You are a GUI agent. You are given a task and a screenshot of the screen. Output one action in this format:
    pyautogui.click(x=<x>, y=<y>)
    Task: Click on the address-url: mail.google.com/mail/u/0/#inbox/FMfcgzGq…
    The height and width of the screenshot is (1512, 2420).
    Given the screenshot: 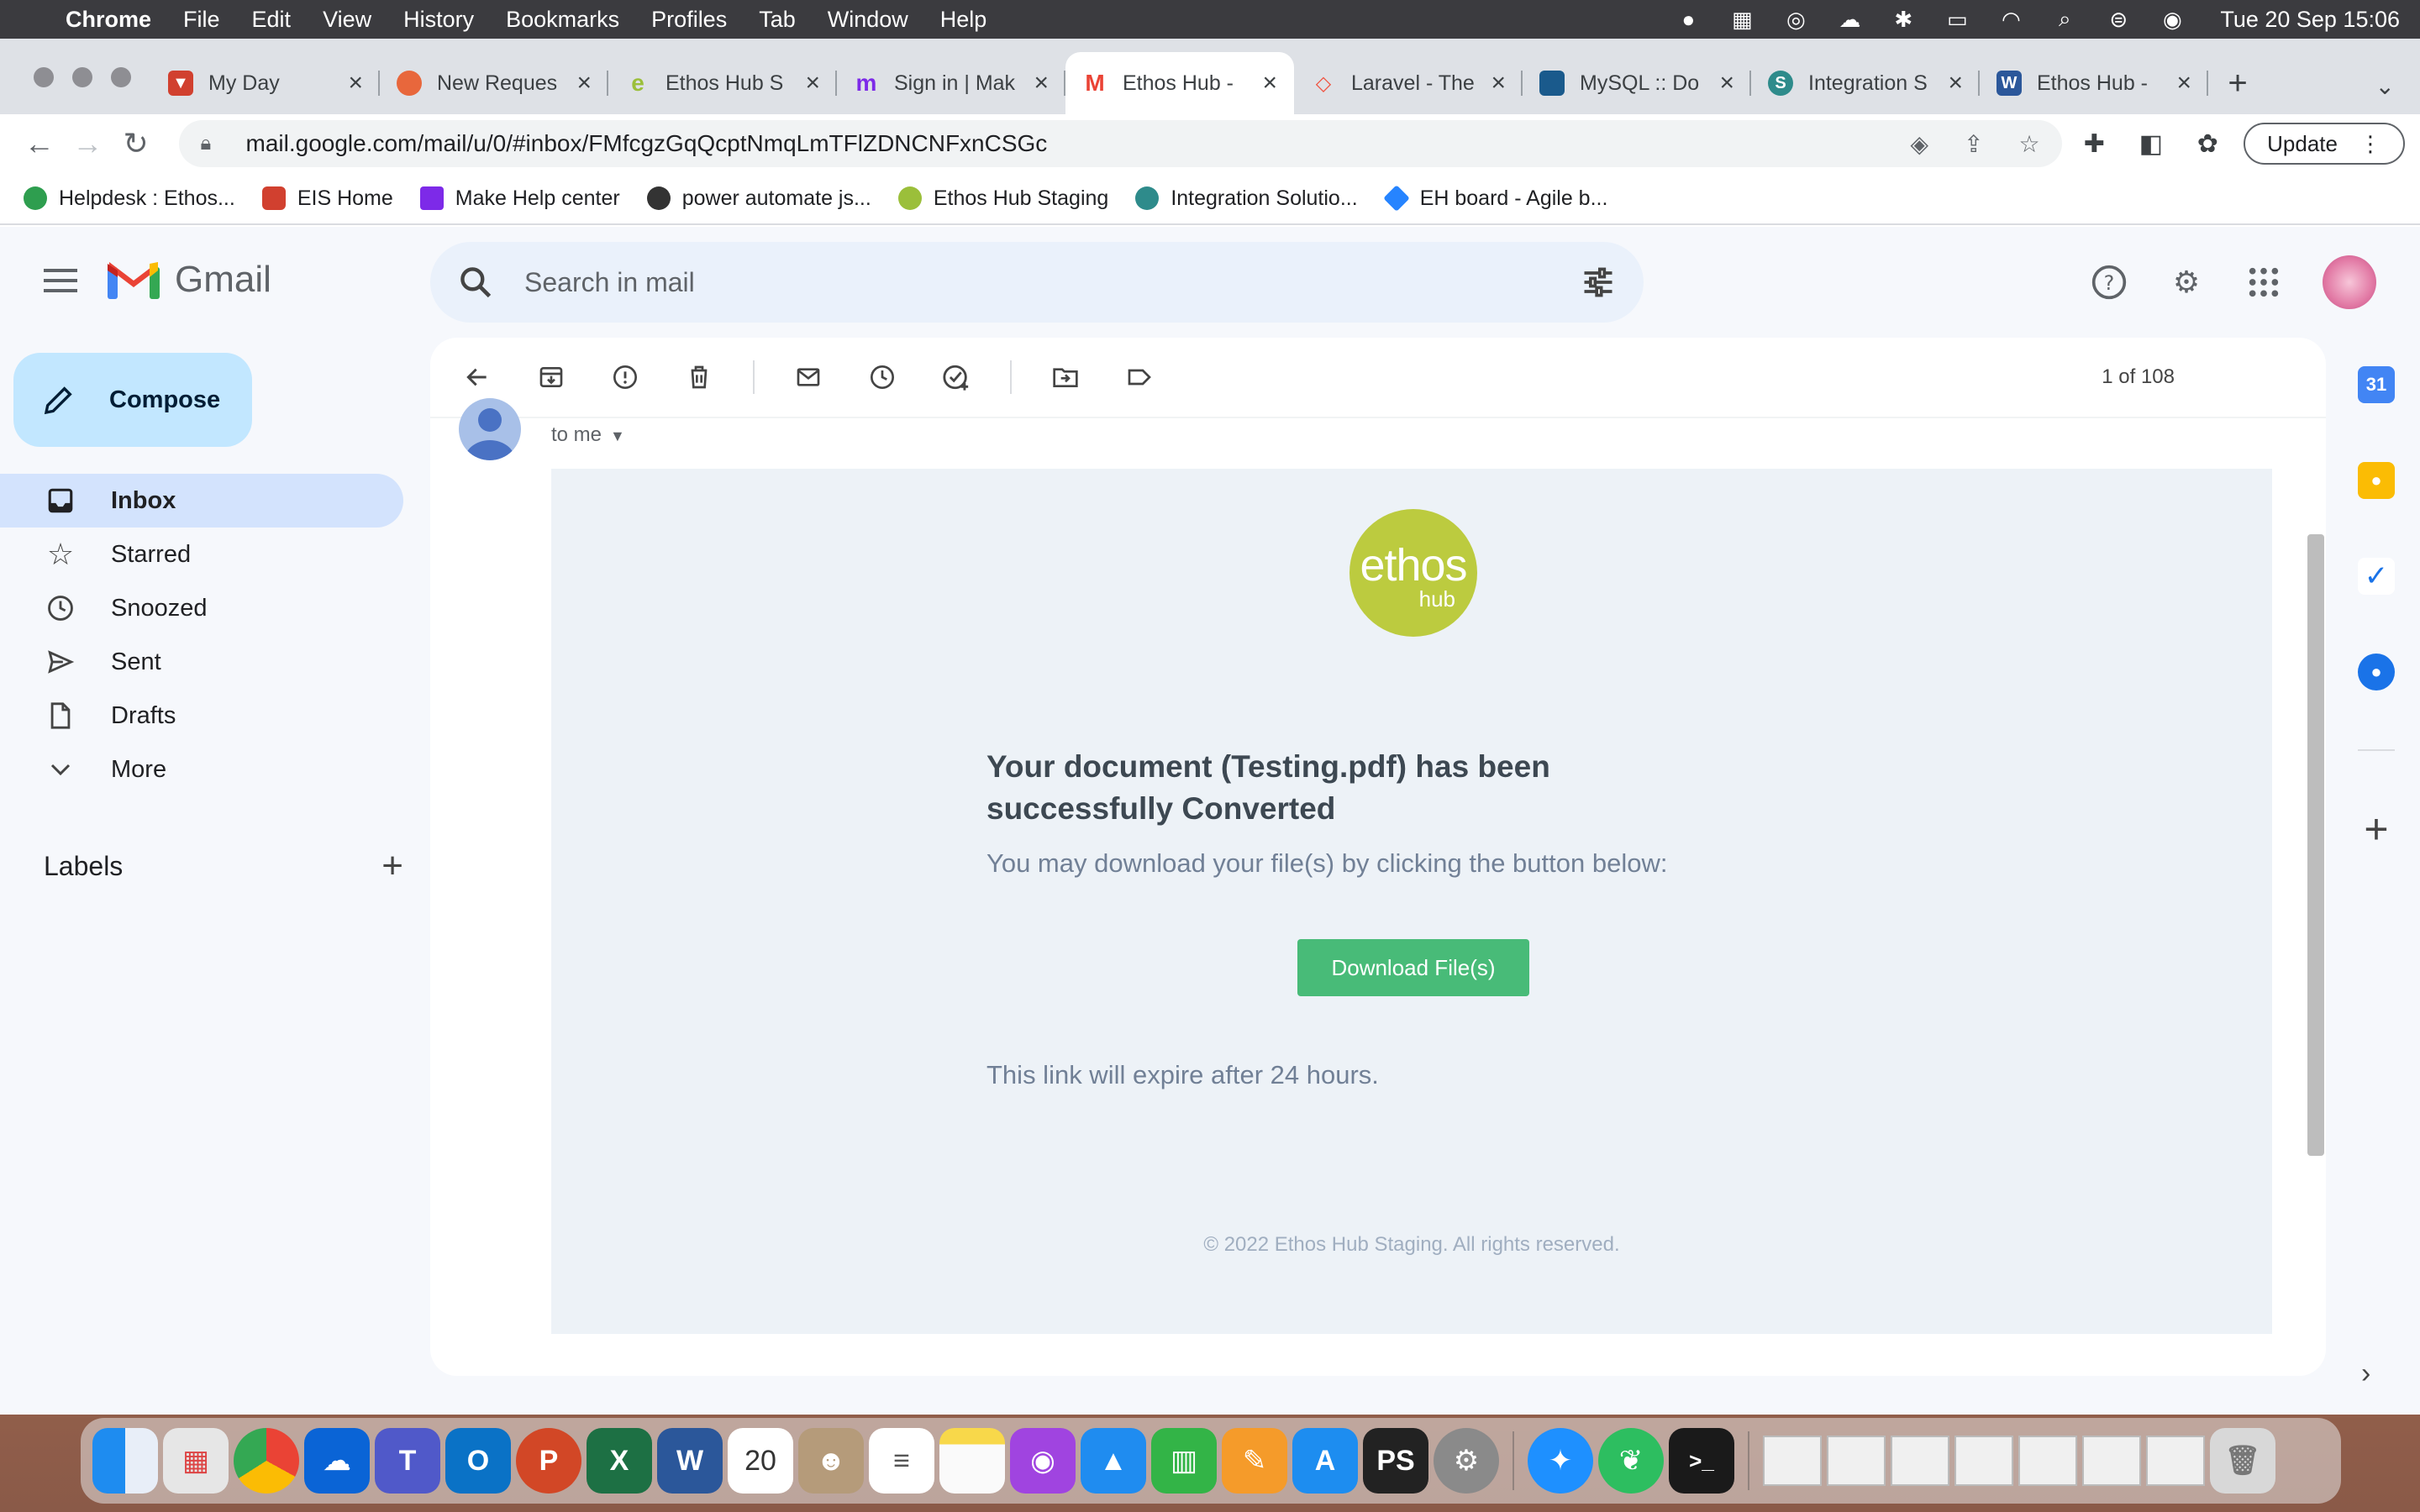 What is the action you would take?
    pyautogui.click(x=1061, y=143)
    